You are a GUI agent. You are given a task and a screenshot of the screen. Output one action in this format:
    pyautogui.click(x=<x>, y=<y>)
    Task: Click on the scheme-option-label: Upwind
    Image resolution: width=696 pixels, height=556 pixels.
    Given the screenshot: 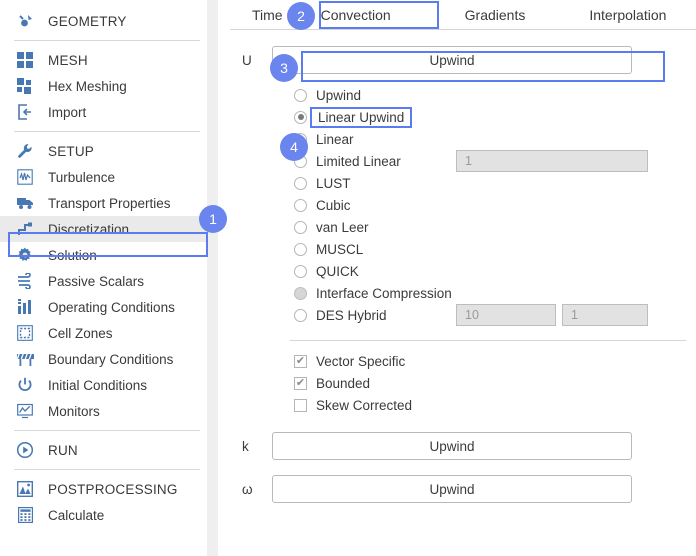 What is the action you would take?
    pyautogui.click(x=339, y=95)
    